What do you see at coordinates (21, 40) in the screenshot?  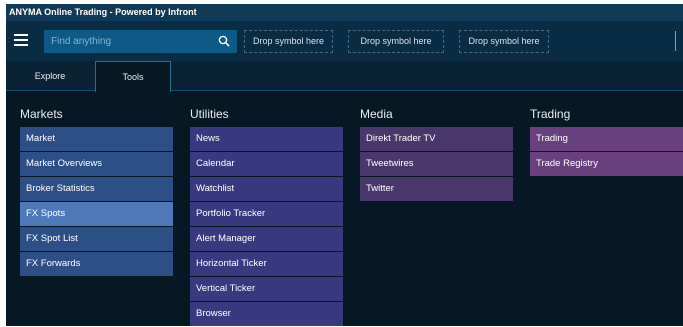 I see `menu-icon` at bounding box center [21, 40].